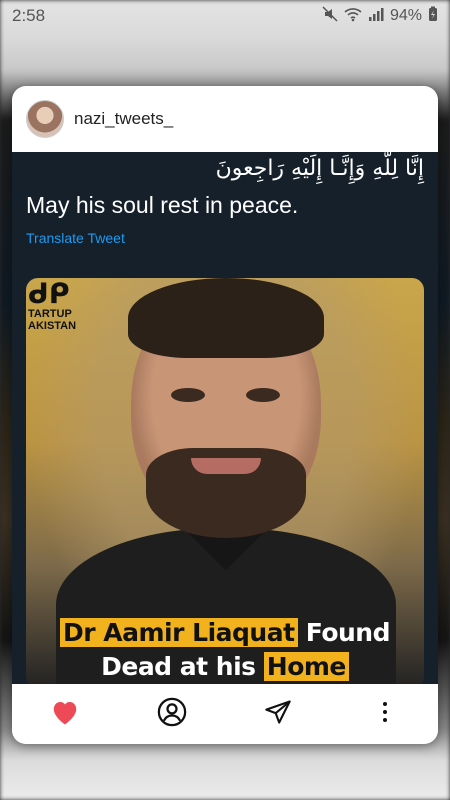 Image resolution: width=450 pixels, height=800 pixels. Describe the element at coordinates (225, 119) in the screenshot. I see `post-header: nazi_tweets_` at that location.